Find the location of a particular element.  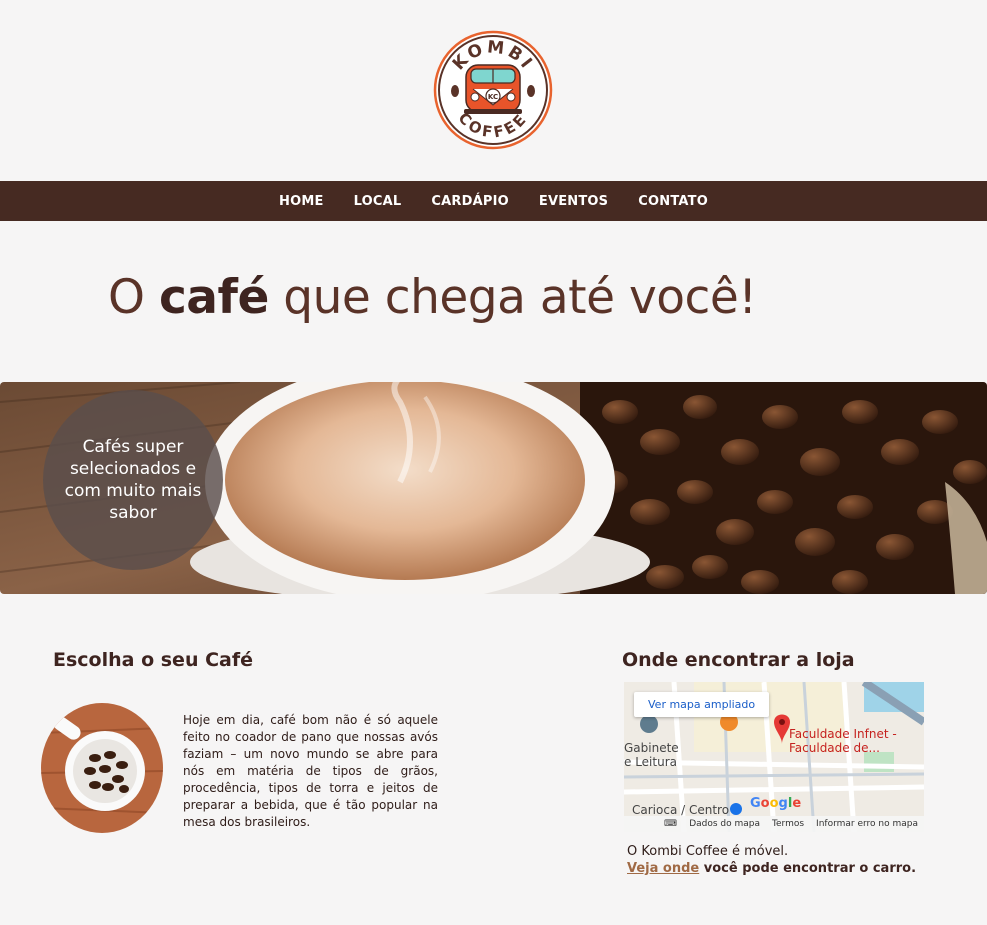

nav-contato: CONTATO is located at coordinates (673, 201).